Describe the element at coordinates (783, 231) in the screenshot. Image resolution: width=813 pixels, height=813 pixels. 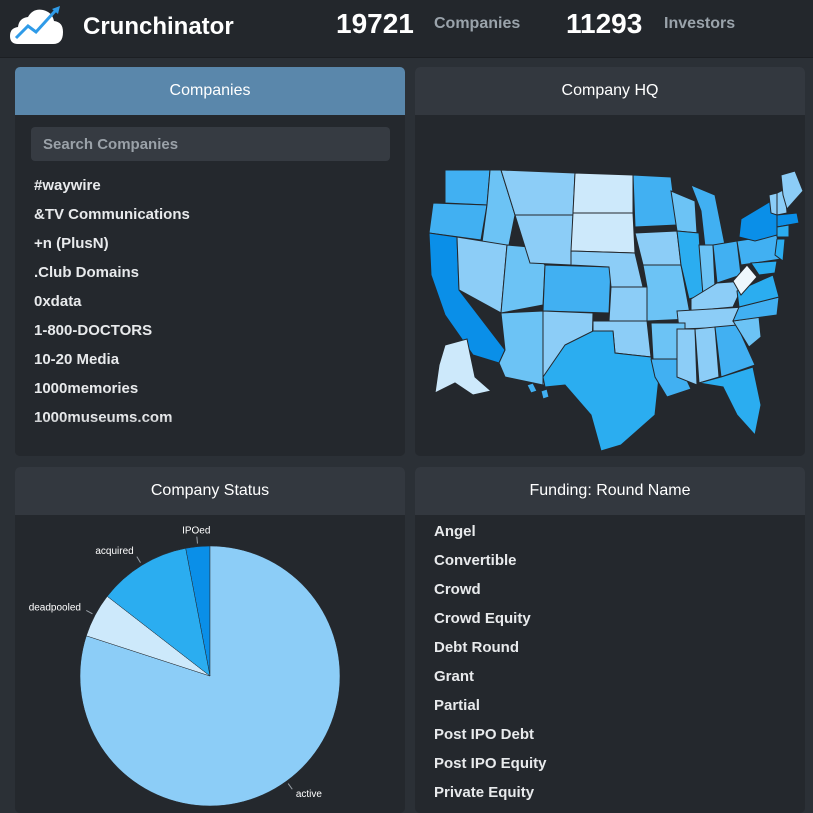
I see `state-connecticut` at that location.